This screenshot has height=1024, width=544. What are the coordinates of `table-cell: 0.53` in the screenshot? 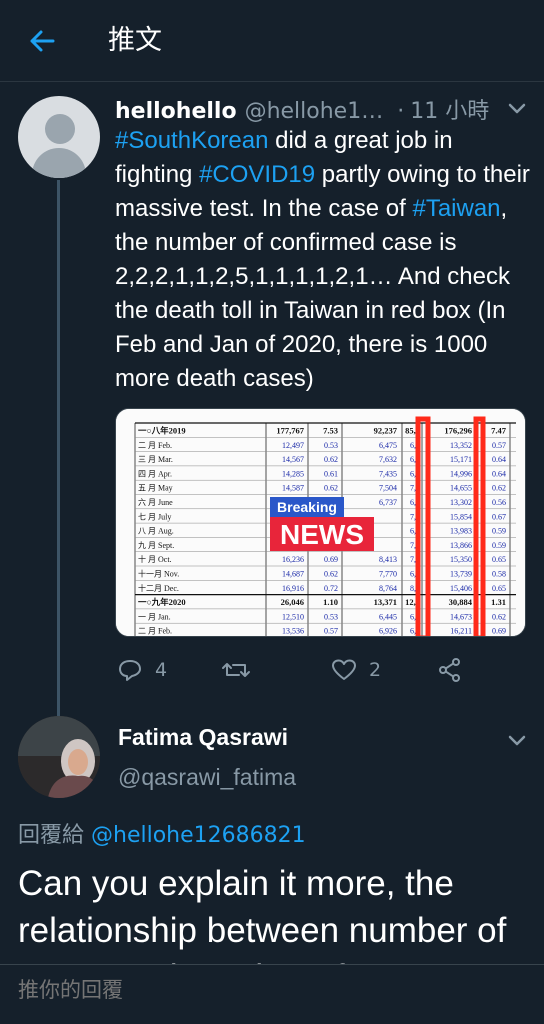 It's located at (331, 616).